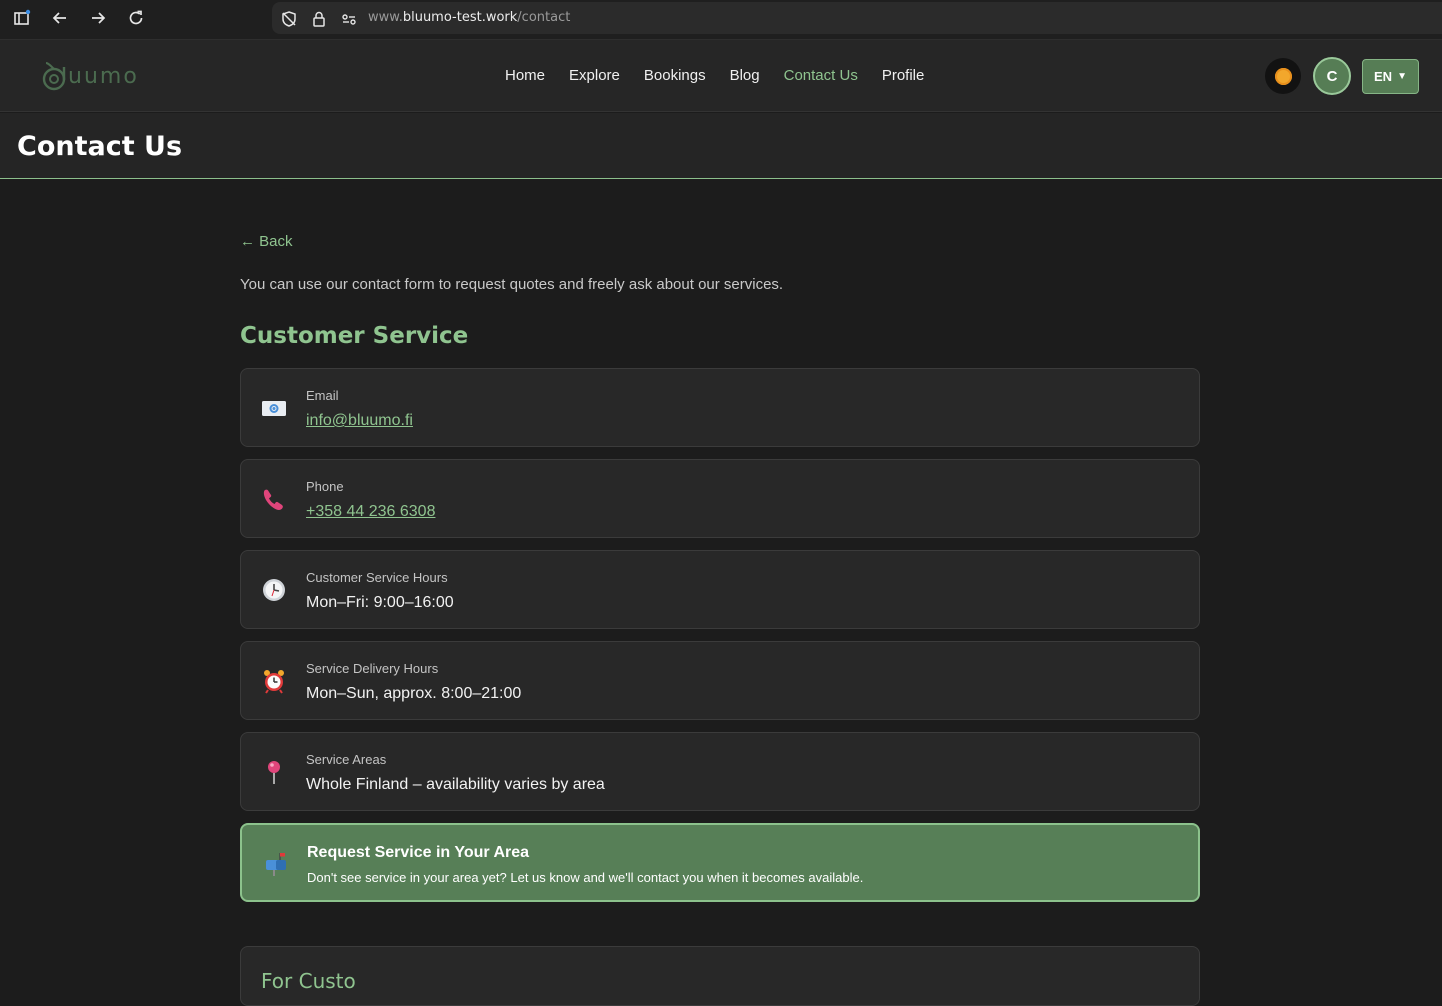 This screenshot has height=1006, width=1442. Describe the element at coordinates (274, 499) in the screenshot. I see `phone-icon` at that location.